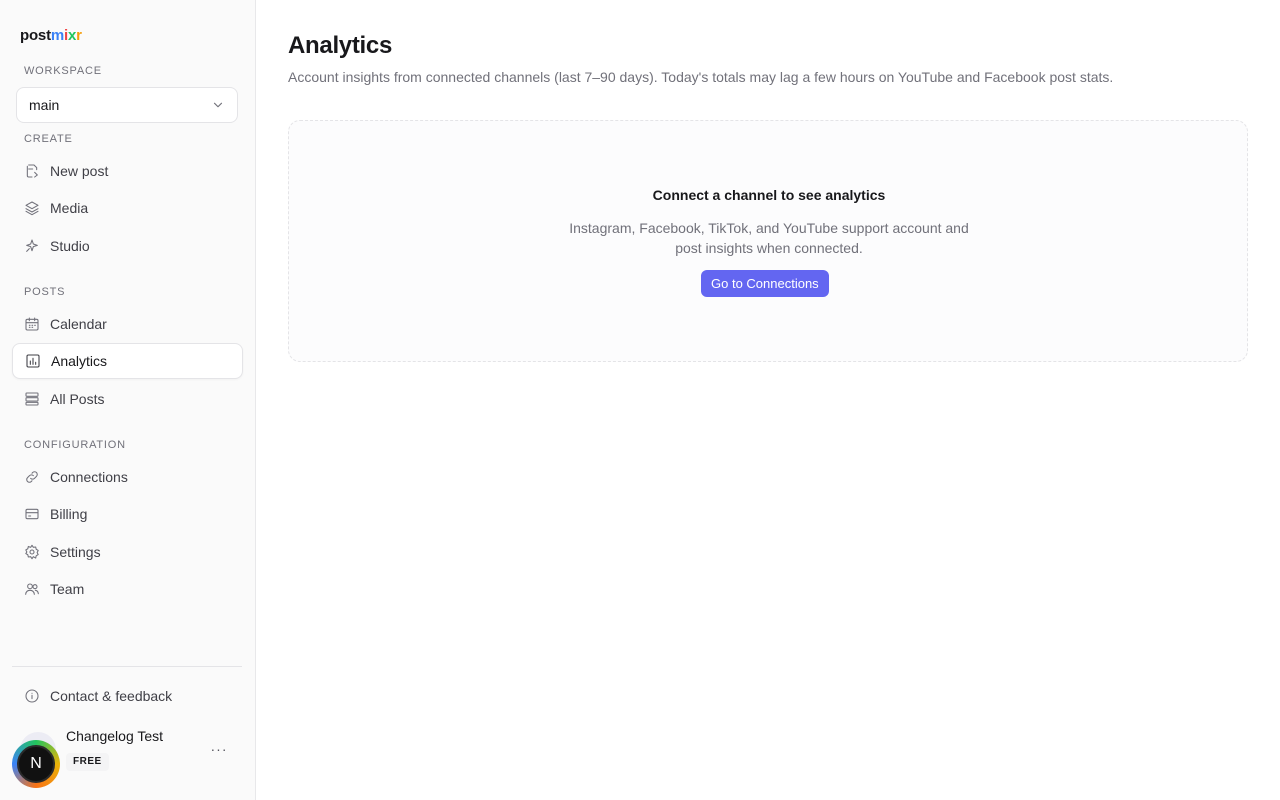  I want to click on avatar: N, so click(36, 764).